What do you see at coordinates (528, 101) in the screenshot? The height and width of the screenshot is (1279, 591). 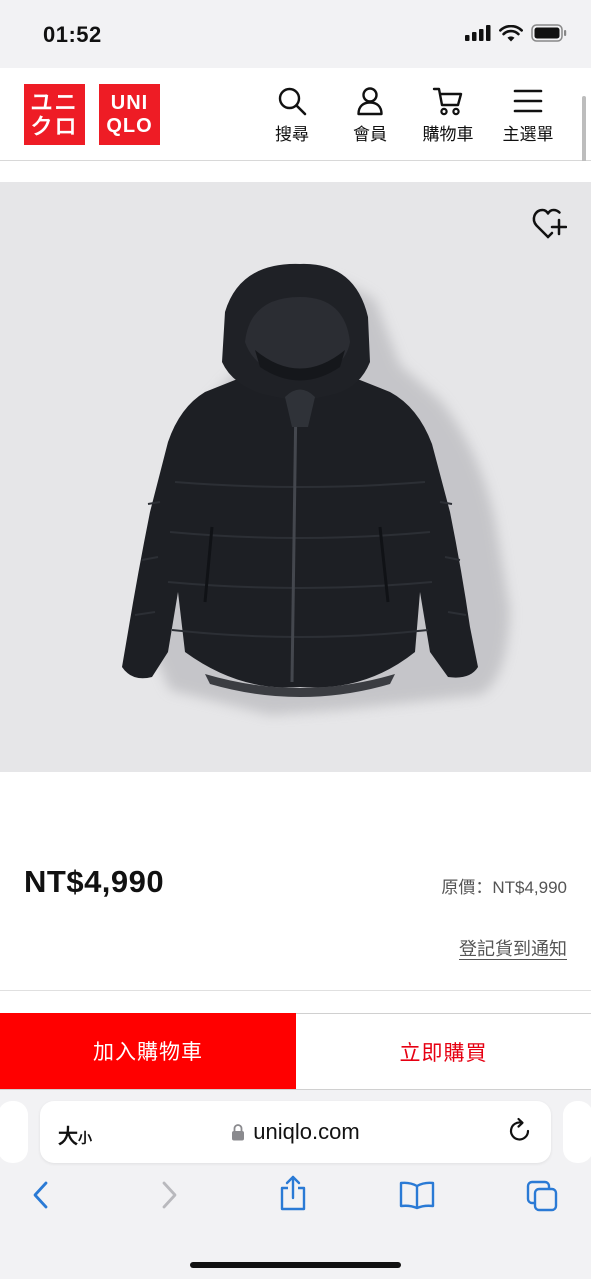 I see `hamburger-menu-icon` at bounding box center [528, 101].